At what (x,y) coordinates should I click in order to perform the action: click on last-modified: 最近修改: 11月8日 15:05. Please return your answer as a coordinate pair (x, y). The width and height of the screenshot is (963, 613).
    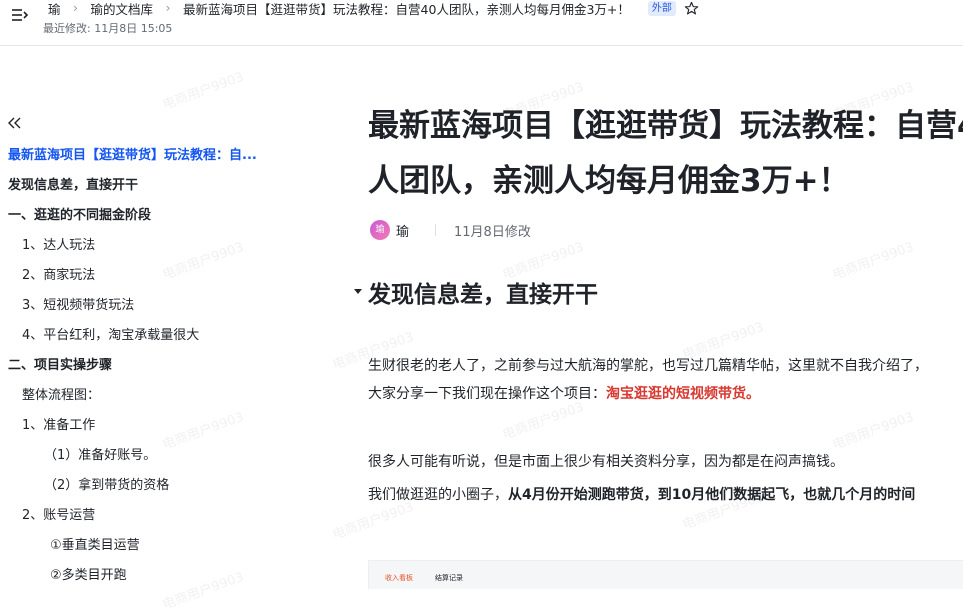
    Looking at the image, I should click on (108, 28).